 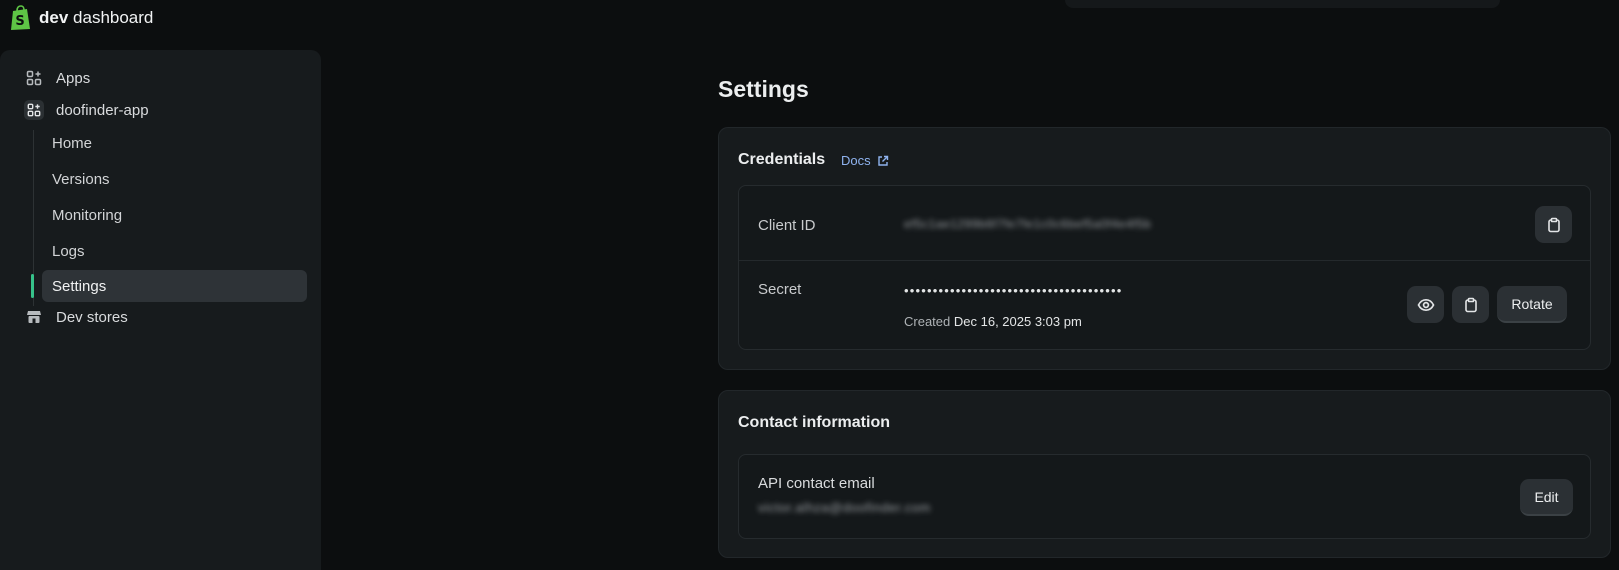 I want to click on credentials-title: Credentials, so click(x=782, y=159).